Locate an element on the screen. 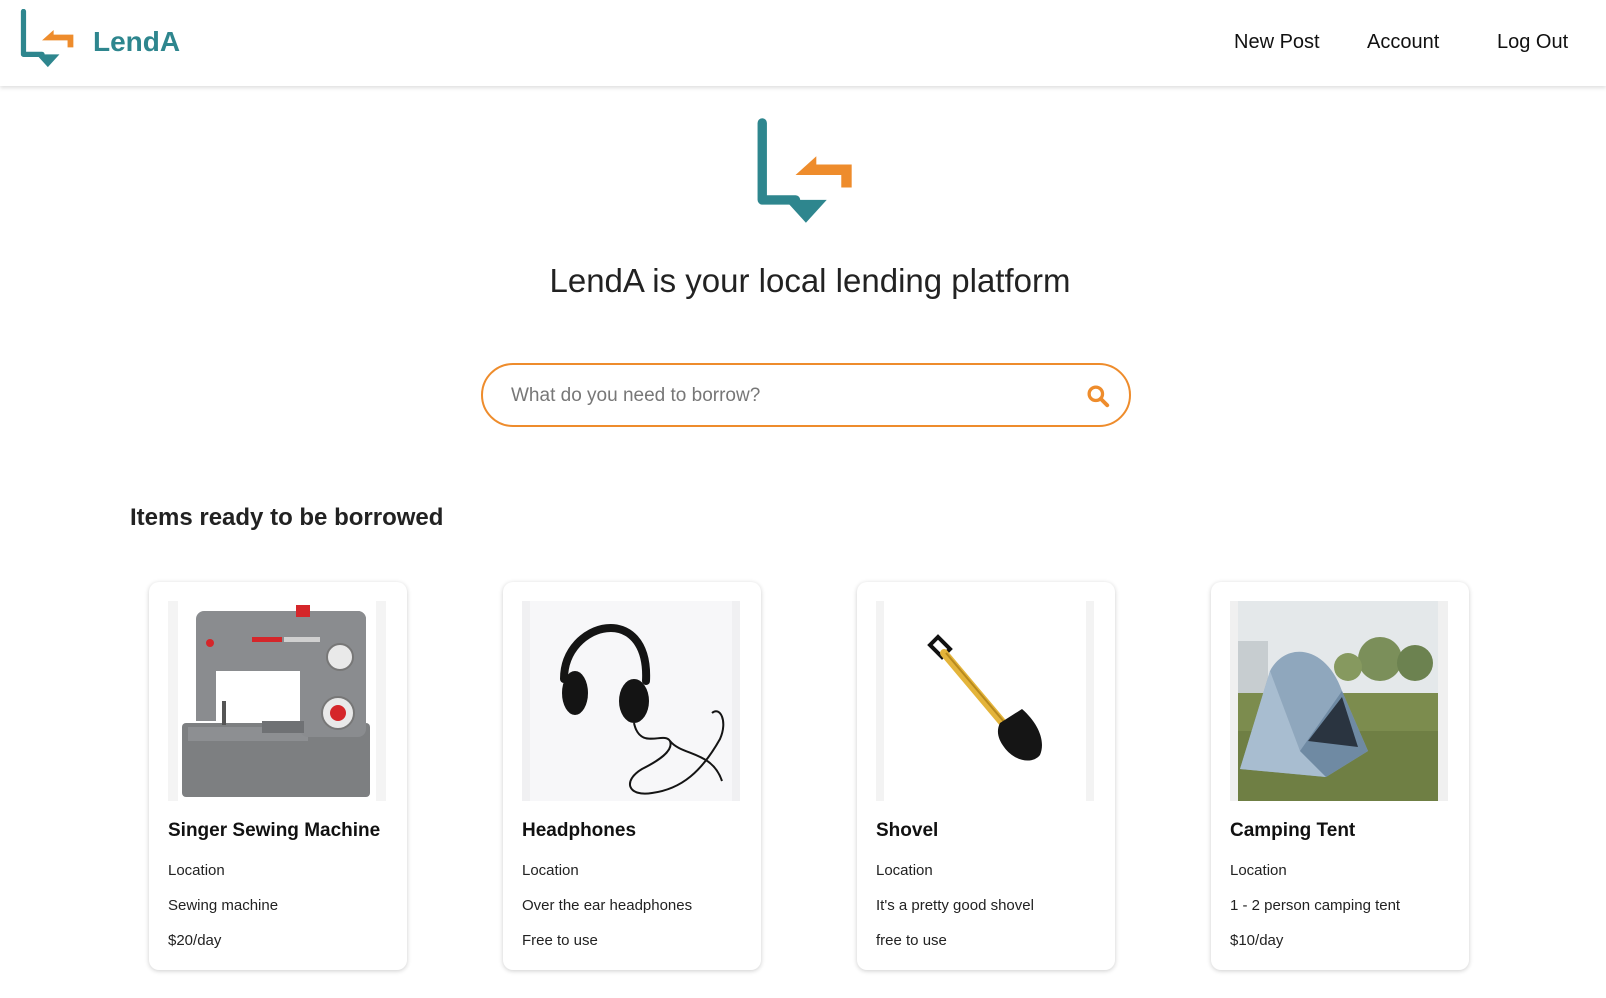 The image size is (1606, 998). headphones-image is located at coordinates (631, 701).